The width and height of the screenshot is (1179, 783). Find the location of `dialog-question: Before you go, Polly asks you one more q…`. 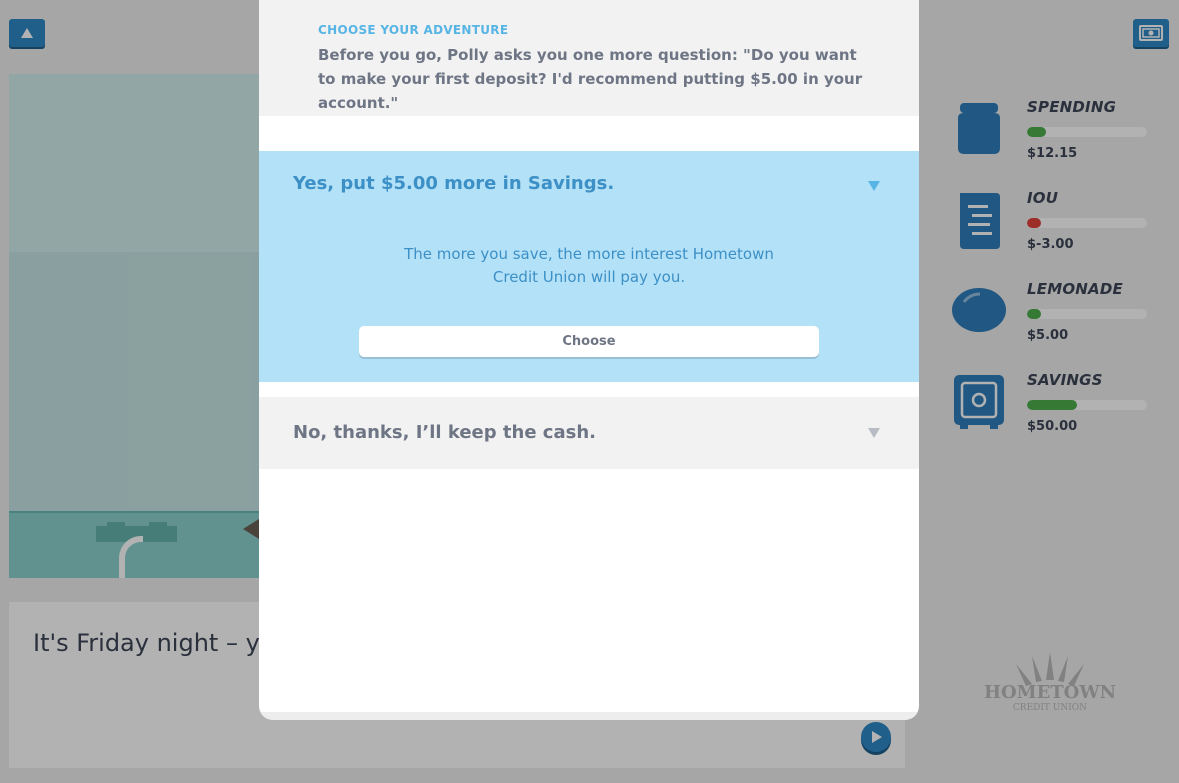

dialog-question: Before you go, Polly asks you one more q… is located at coordinates (590, 79).